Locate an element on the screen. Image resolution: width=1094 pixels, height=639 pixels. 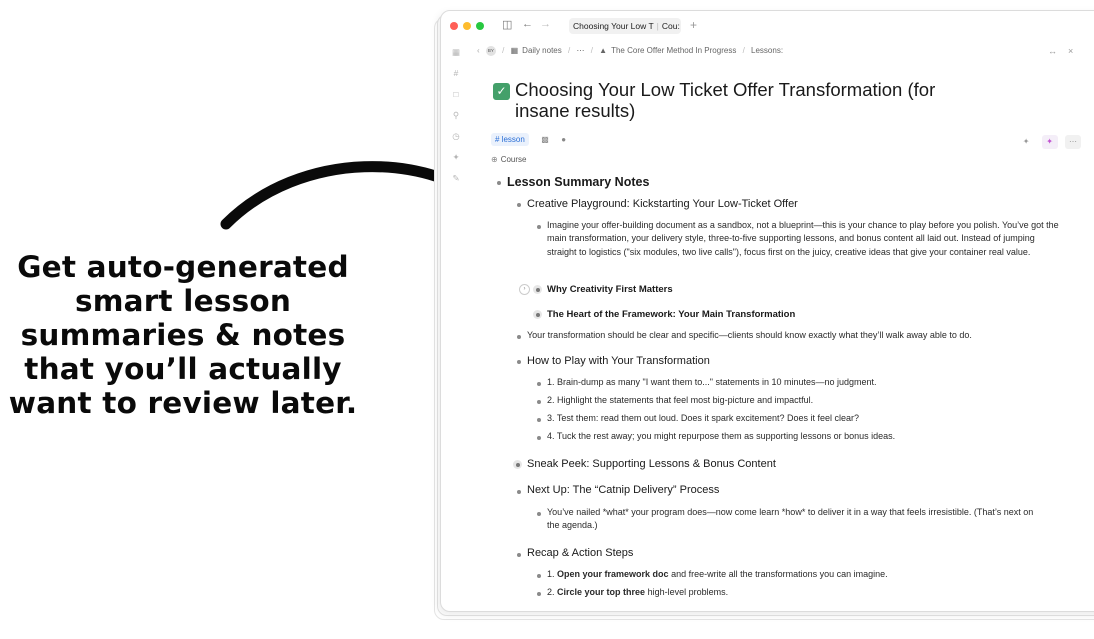
back-arrow-icon: ← is located at coordinates (527, 24).